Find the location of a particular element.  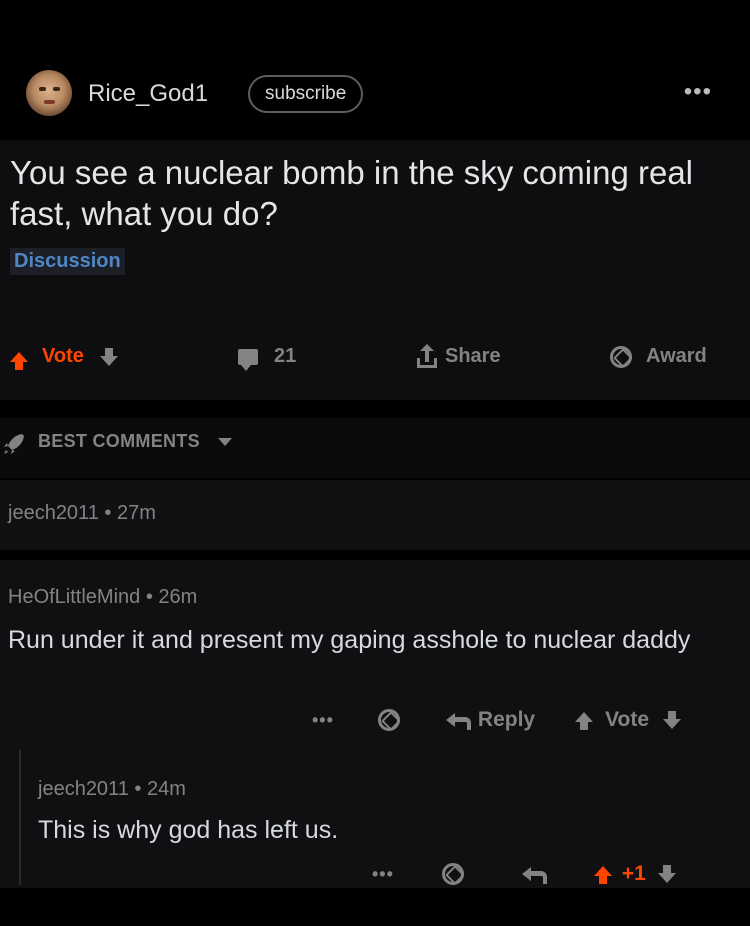

award-button: Award is located at coordinates (658, 356).